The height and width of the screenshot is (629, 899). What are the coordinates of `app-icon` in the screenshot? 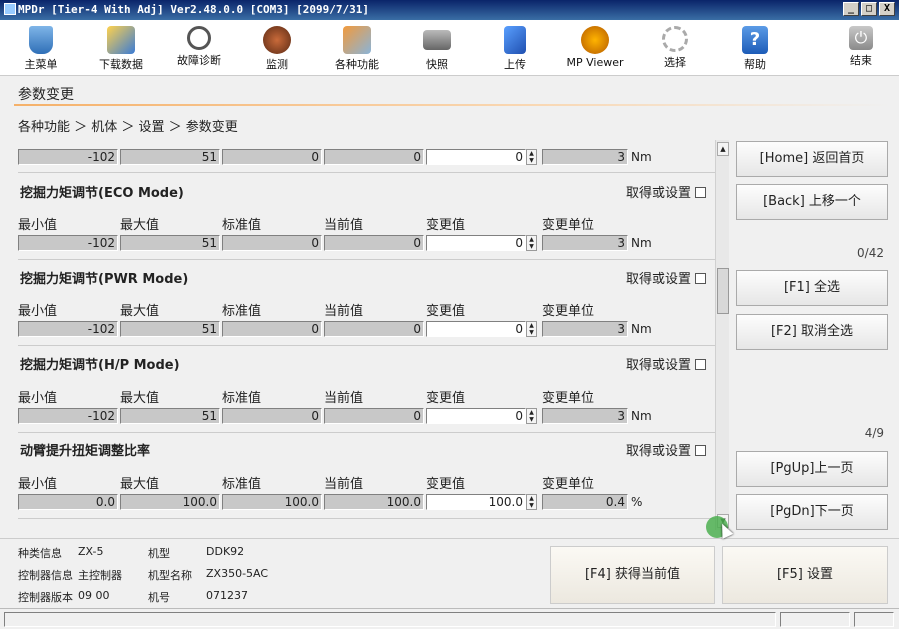 It's located at (10, 9).